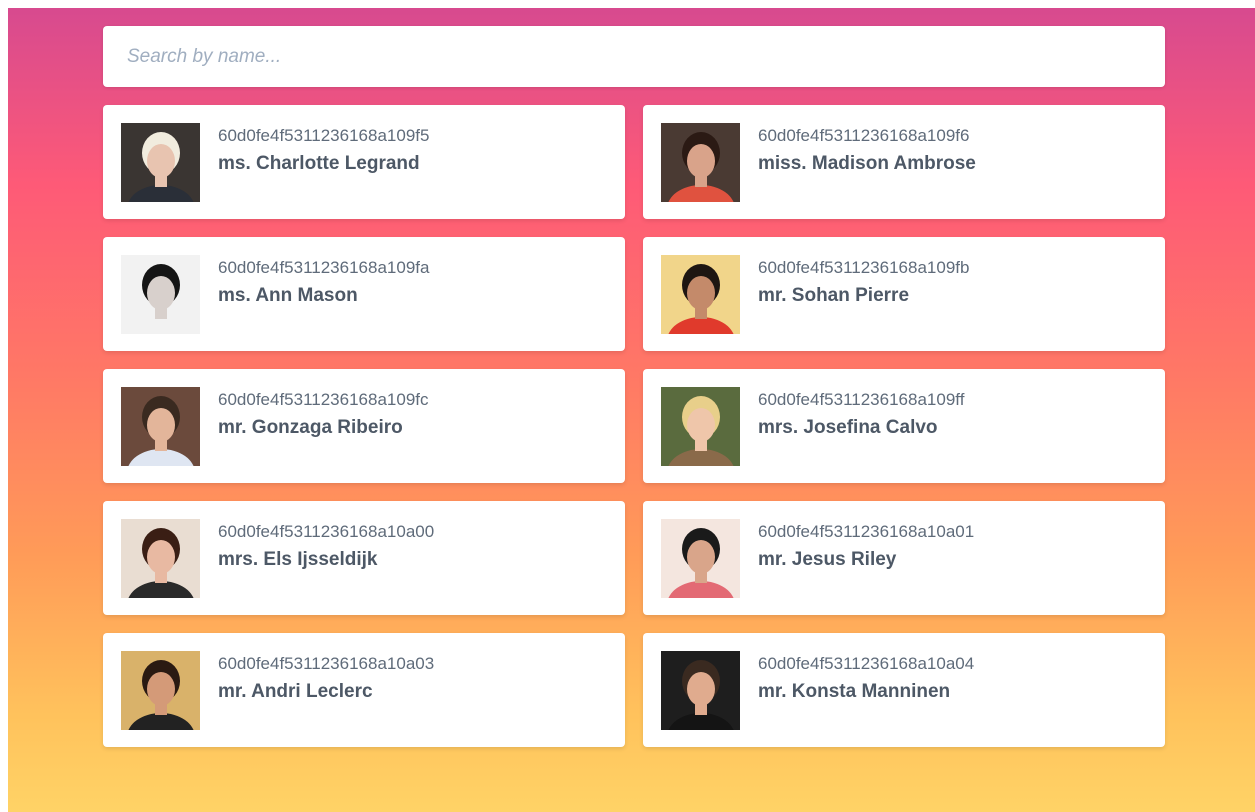 This screenshot has height=812, width=1255. Describe the element at coordinates (827, 559) in the screenshot. I see `user-name: mr. Jesus Riley` at that location.